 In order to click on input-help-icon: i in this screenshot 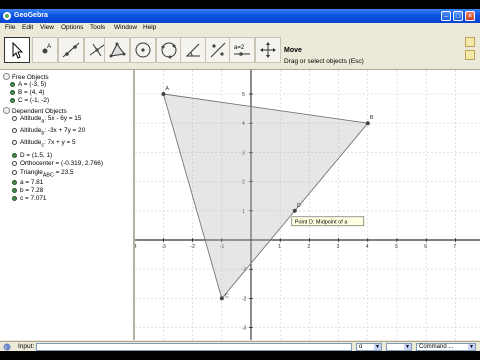, I will do `click(7, 347)`.